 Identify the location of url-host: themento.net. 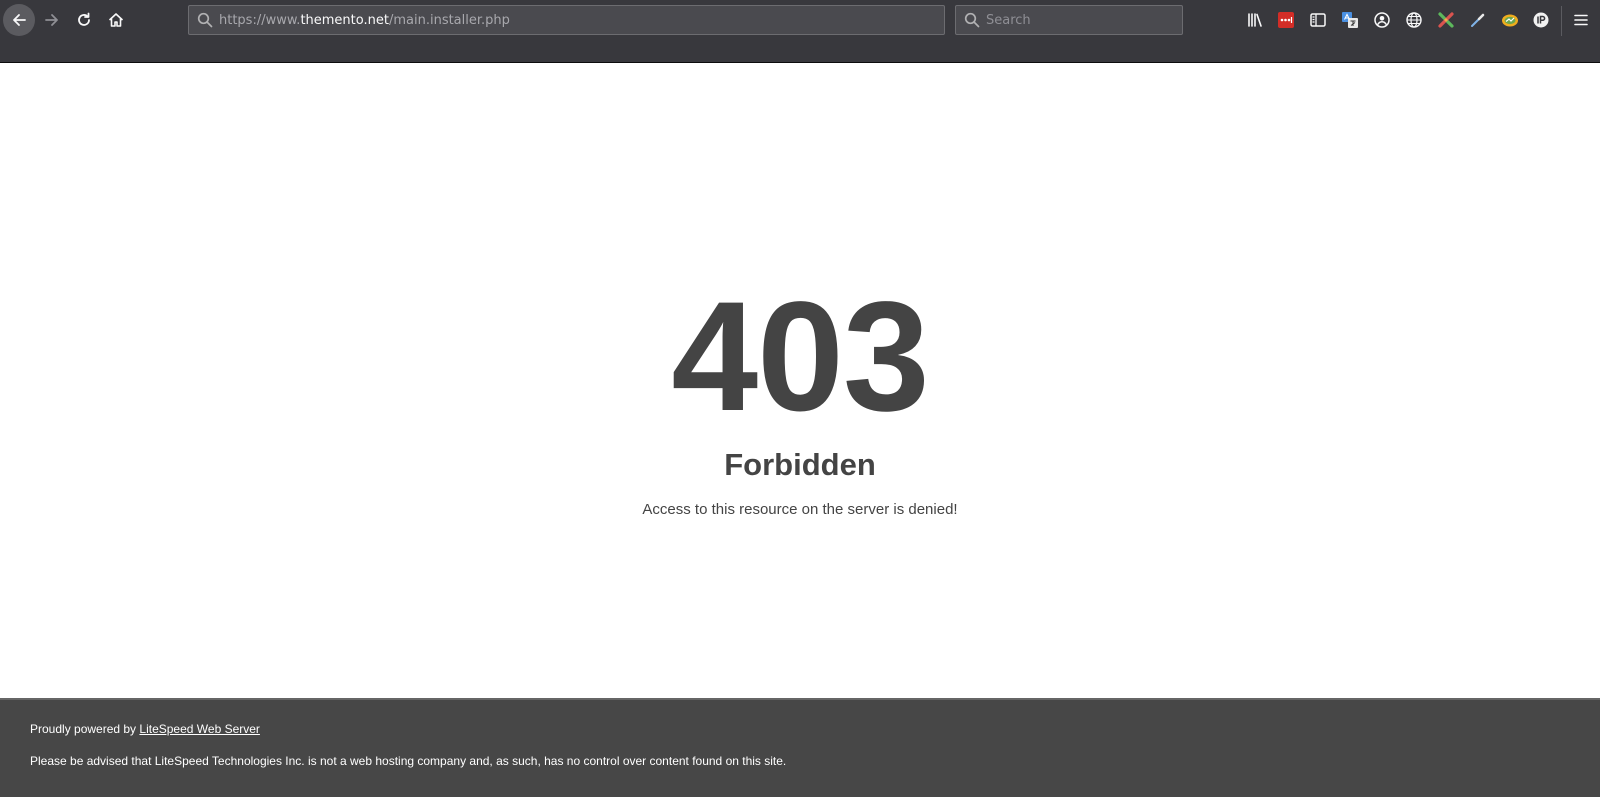
(344, 20).